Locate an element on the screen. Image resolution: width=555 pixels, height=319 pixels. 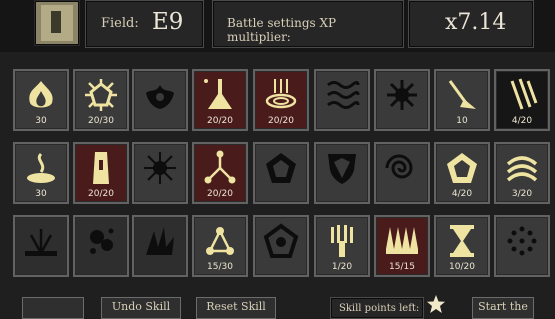
field-map-thumbnail is located at coordinates (57, 23).